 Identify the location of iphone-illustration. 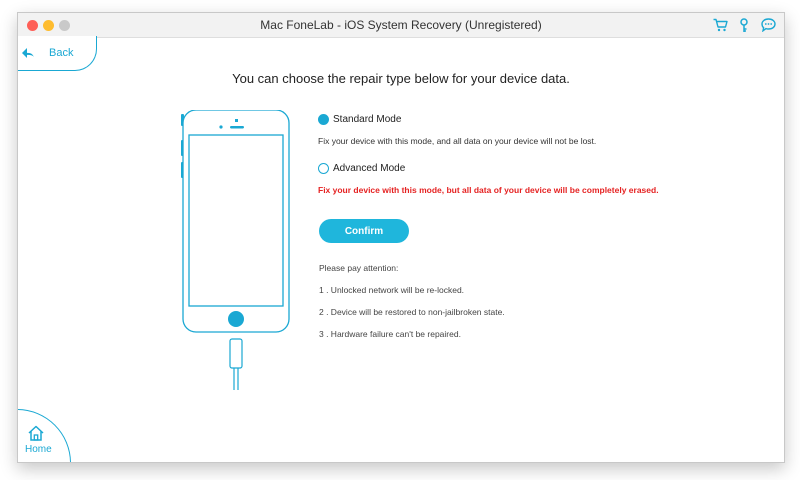
(237, 253).